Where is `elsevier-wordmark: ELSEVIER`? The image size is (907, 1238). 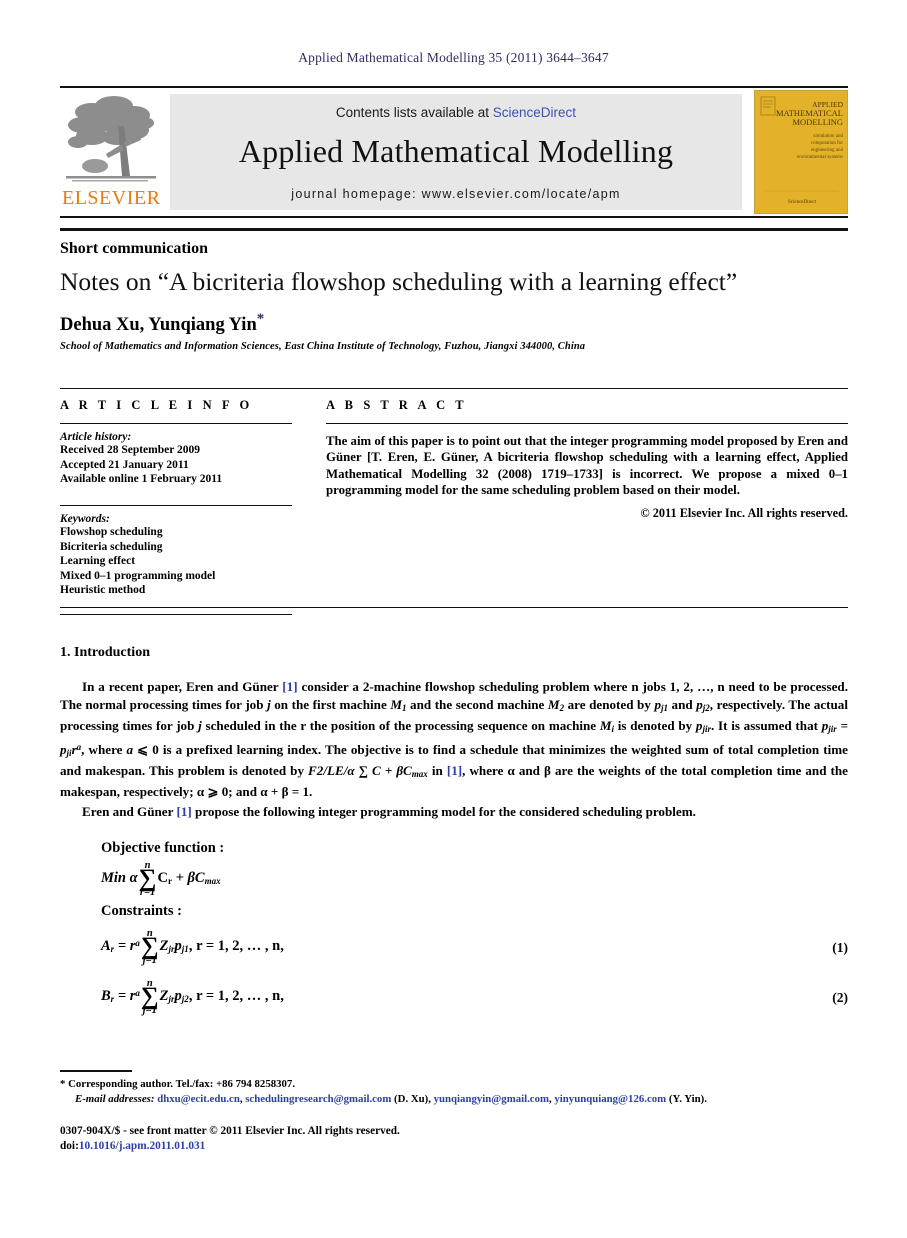
elsevier-wordmark: ELSEVIER is located at coordinates (111, 198).